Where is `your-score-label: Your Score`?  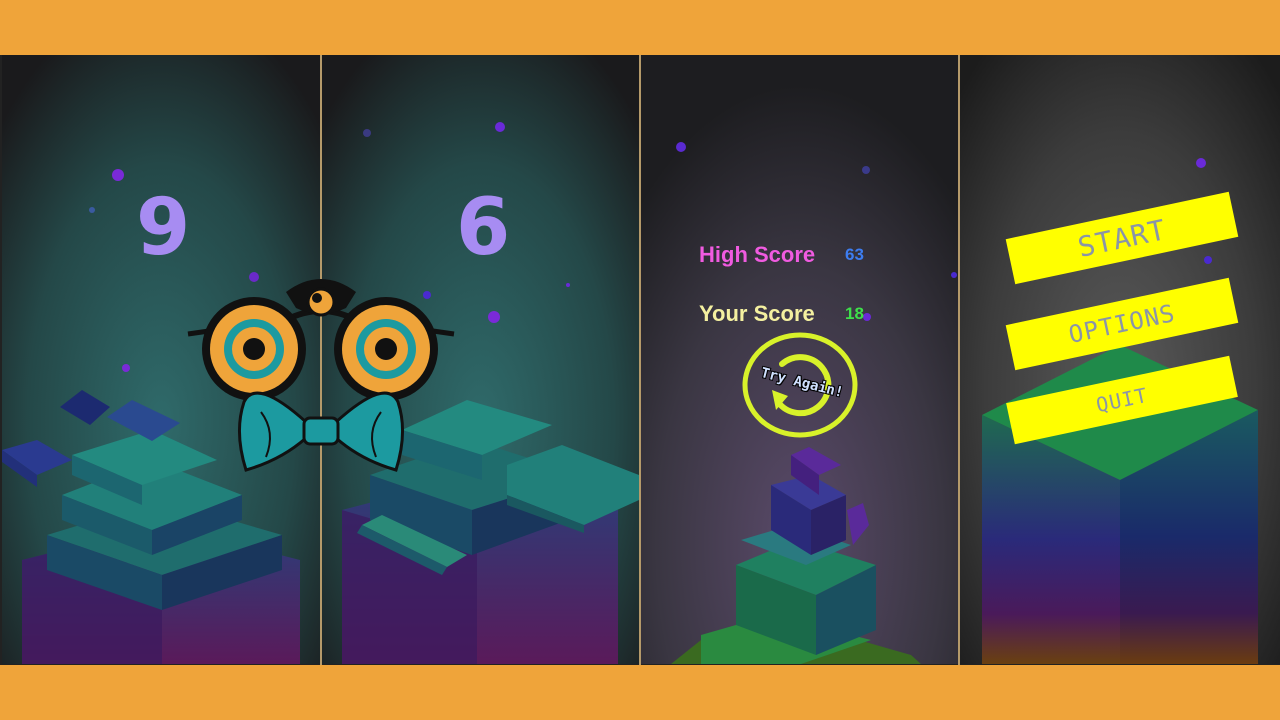 your-score-label: Your Score is located at coordinates (757, 313).